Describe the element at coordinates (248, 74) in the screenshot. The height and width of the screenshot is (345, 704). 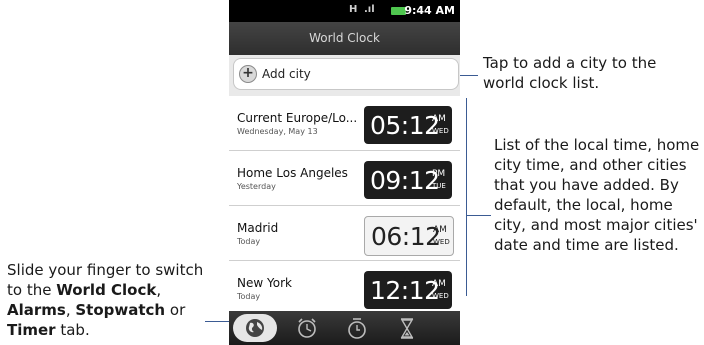
I see `plus-icon: +` at that location.